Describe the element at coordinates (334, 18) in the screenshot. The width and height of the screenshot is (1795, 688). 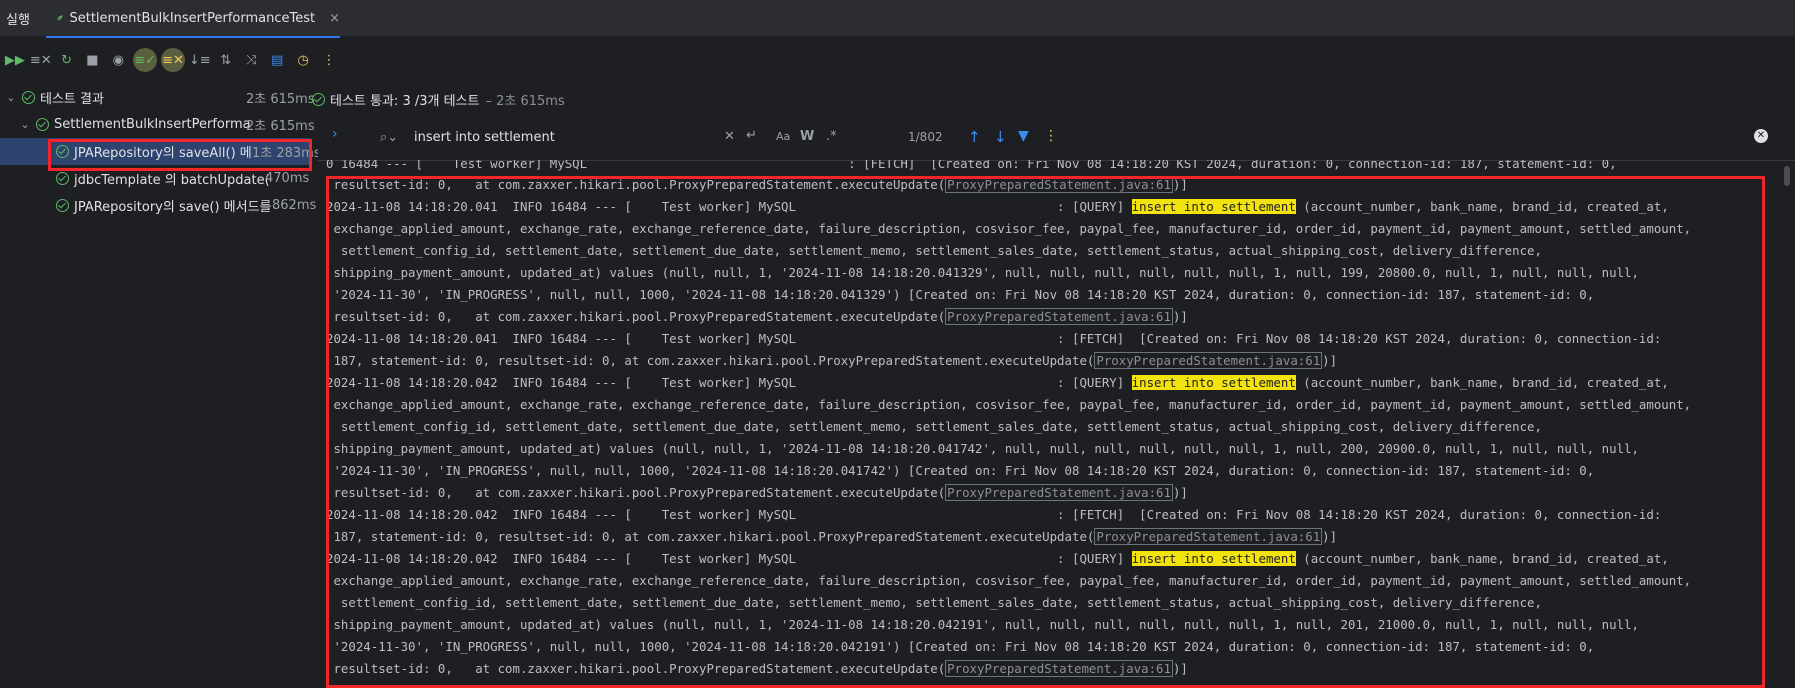
I see `close-tab-icon: ×` at that location.